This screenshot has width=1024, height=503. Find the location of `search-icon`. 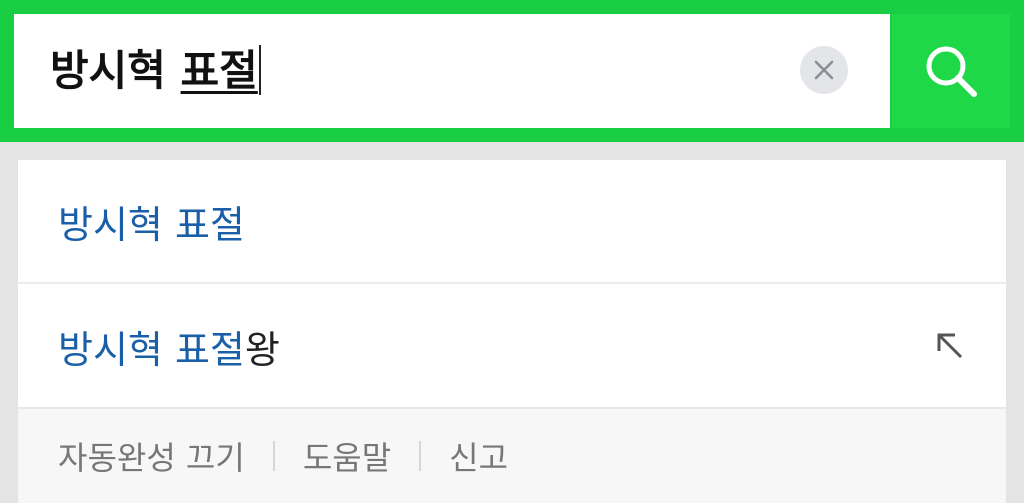

search-icon is located at coordinates (951, 71).